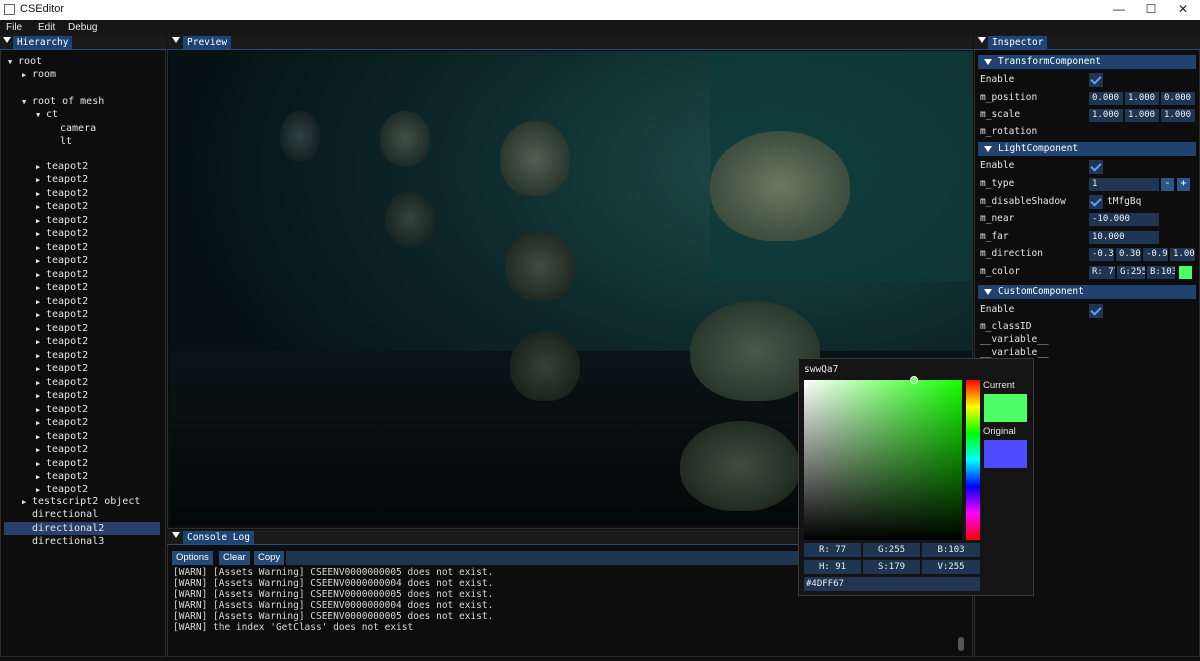 The height and width of the screenshot is (661, 1200). I want to click on hierarchy-item: ▼ root of mesh, so click(63, 101).